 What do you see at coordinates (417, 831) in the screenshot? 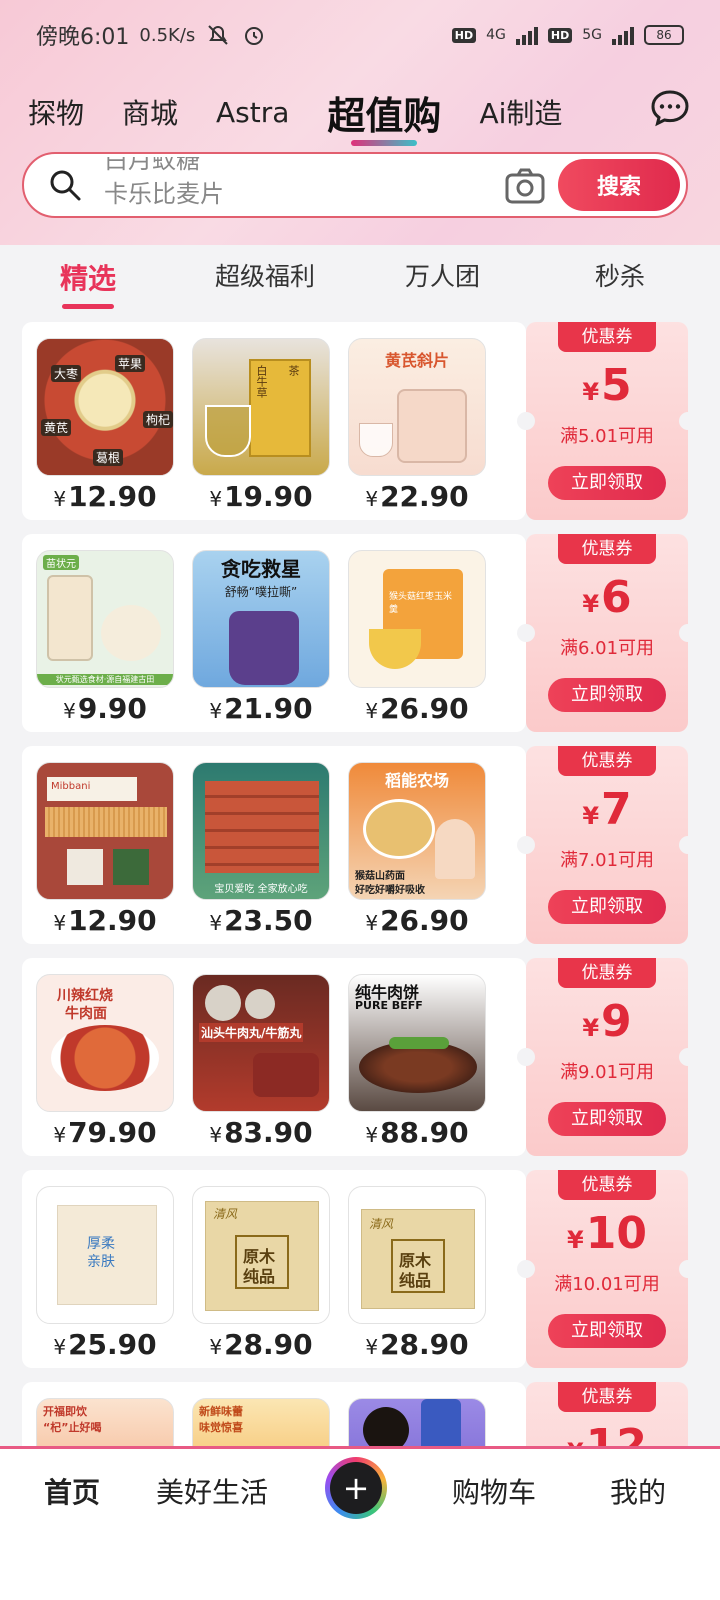
I see `product-image: 稻能农场 猴菇山药面 好吃好嚼好吸收` at bounding box center [417, 831].